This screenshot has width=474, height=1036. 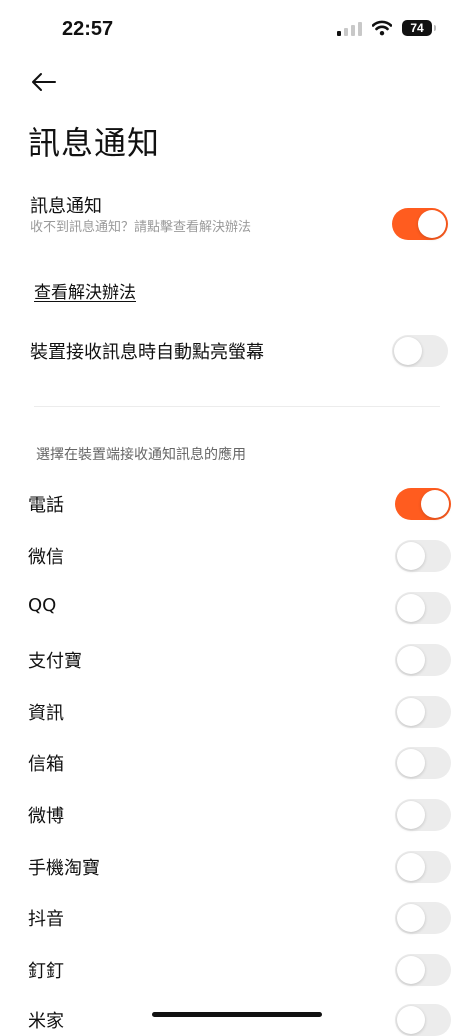 I want to click on app-toggle-phone, so click(x=423, y=504).